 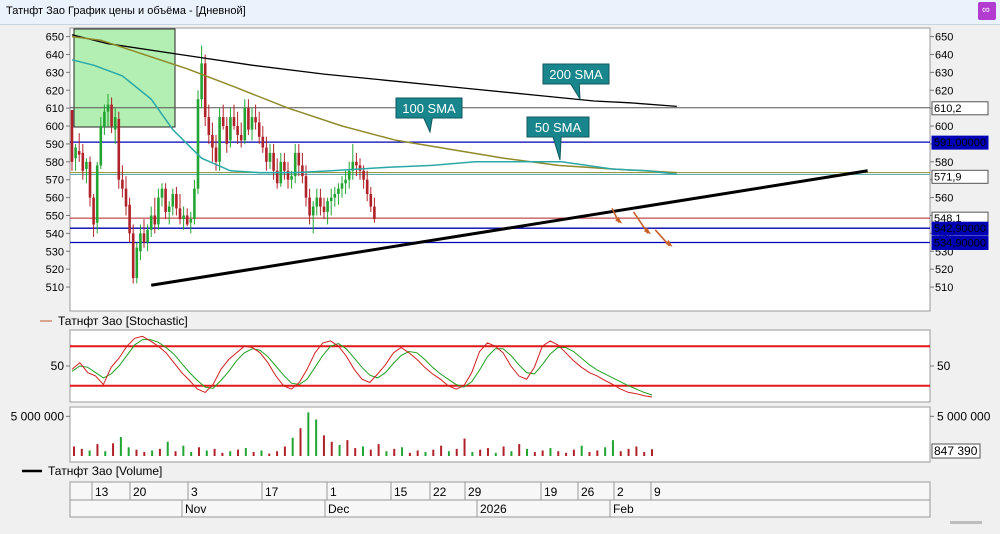 I want to click on y-tick-label-left: 630, so click(x=55, y=73).